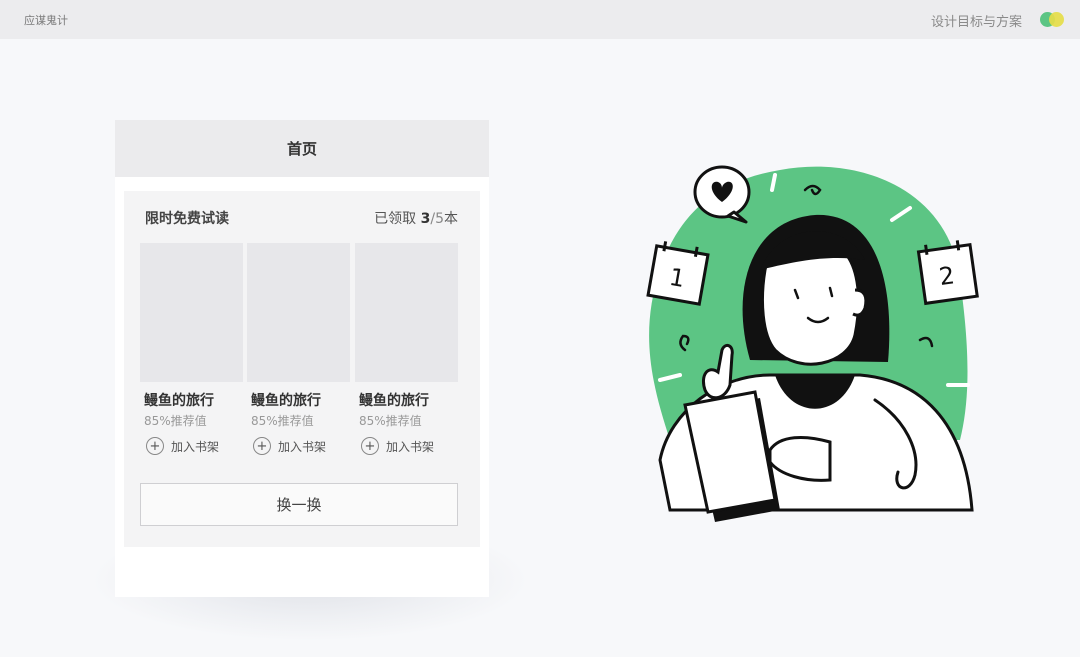 Image resolution: width=1080 pixels, height=657 pixels. I want to click on section-topic: 设计目标与方案, so click(976, 22).